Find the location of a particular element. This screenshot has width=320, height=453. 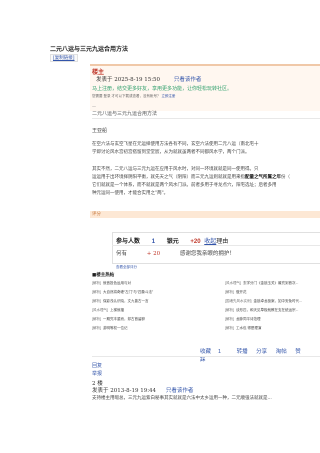

forward-button: 转播 is located at coordinates (242, 352).